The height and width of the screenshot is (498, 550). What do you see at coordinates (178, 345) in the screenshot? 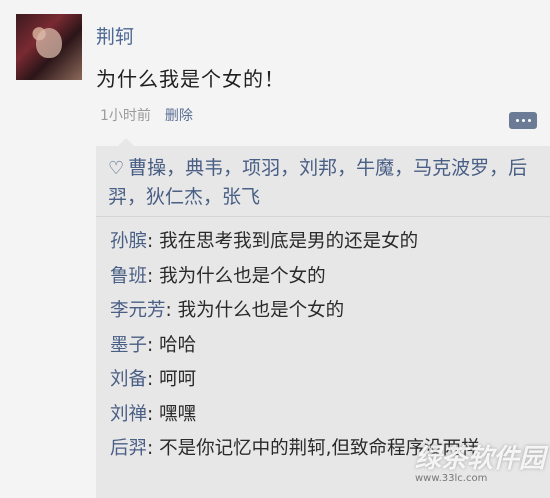
I see `comment-text: 哈哈` at bounding box center [178, 345].